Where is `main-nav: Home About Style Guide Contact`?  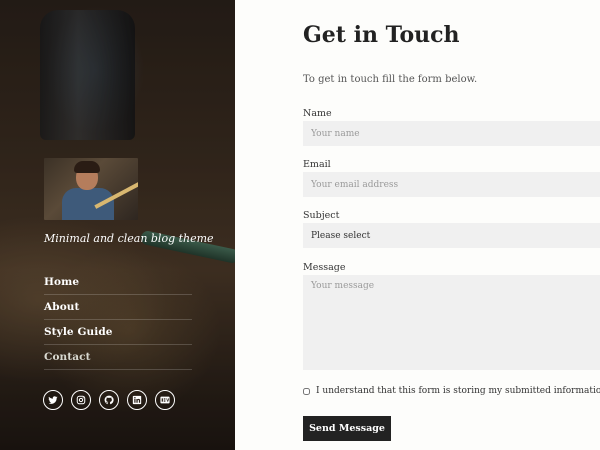
main-nav: Home About Style Guide Contact is located at coordinates (118, 320).